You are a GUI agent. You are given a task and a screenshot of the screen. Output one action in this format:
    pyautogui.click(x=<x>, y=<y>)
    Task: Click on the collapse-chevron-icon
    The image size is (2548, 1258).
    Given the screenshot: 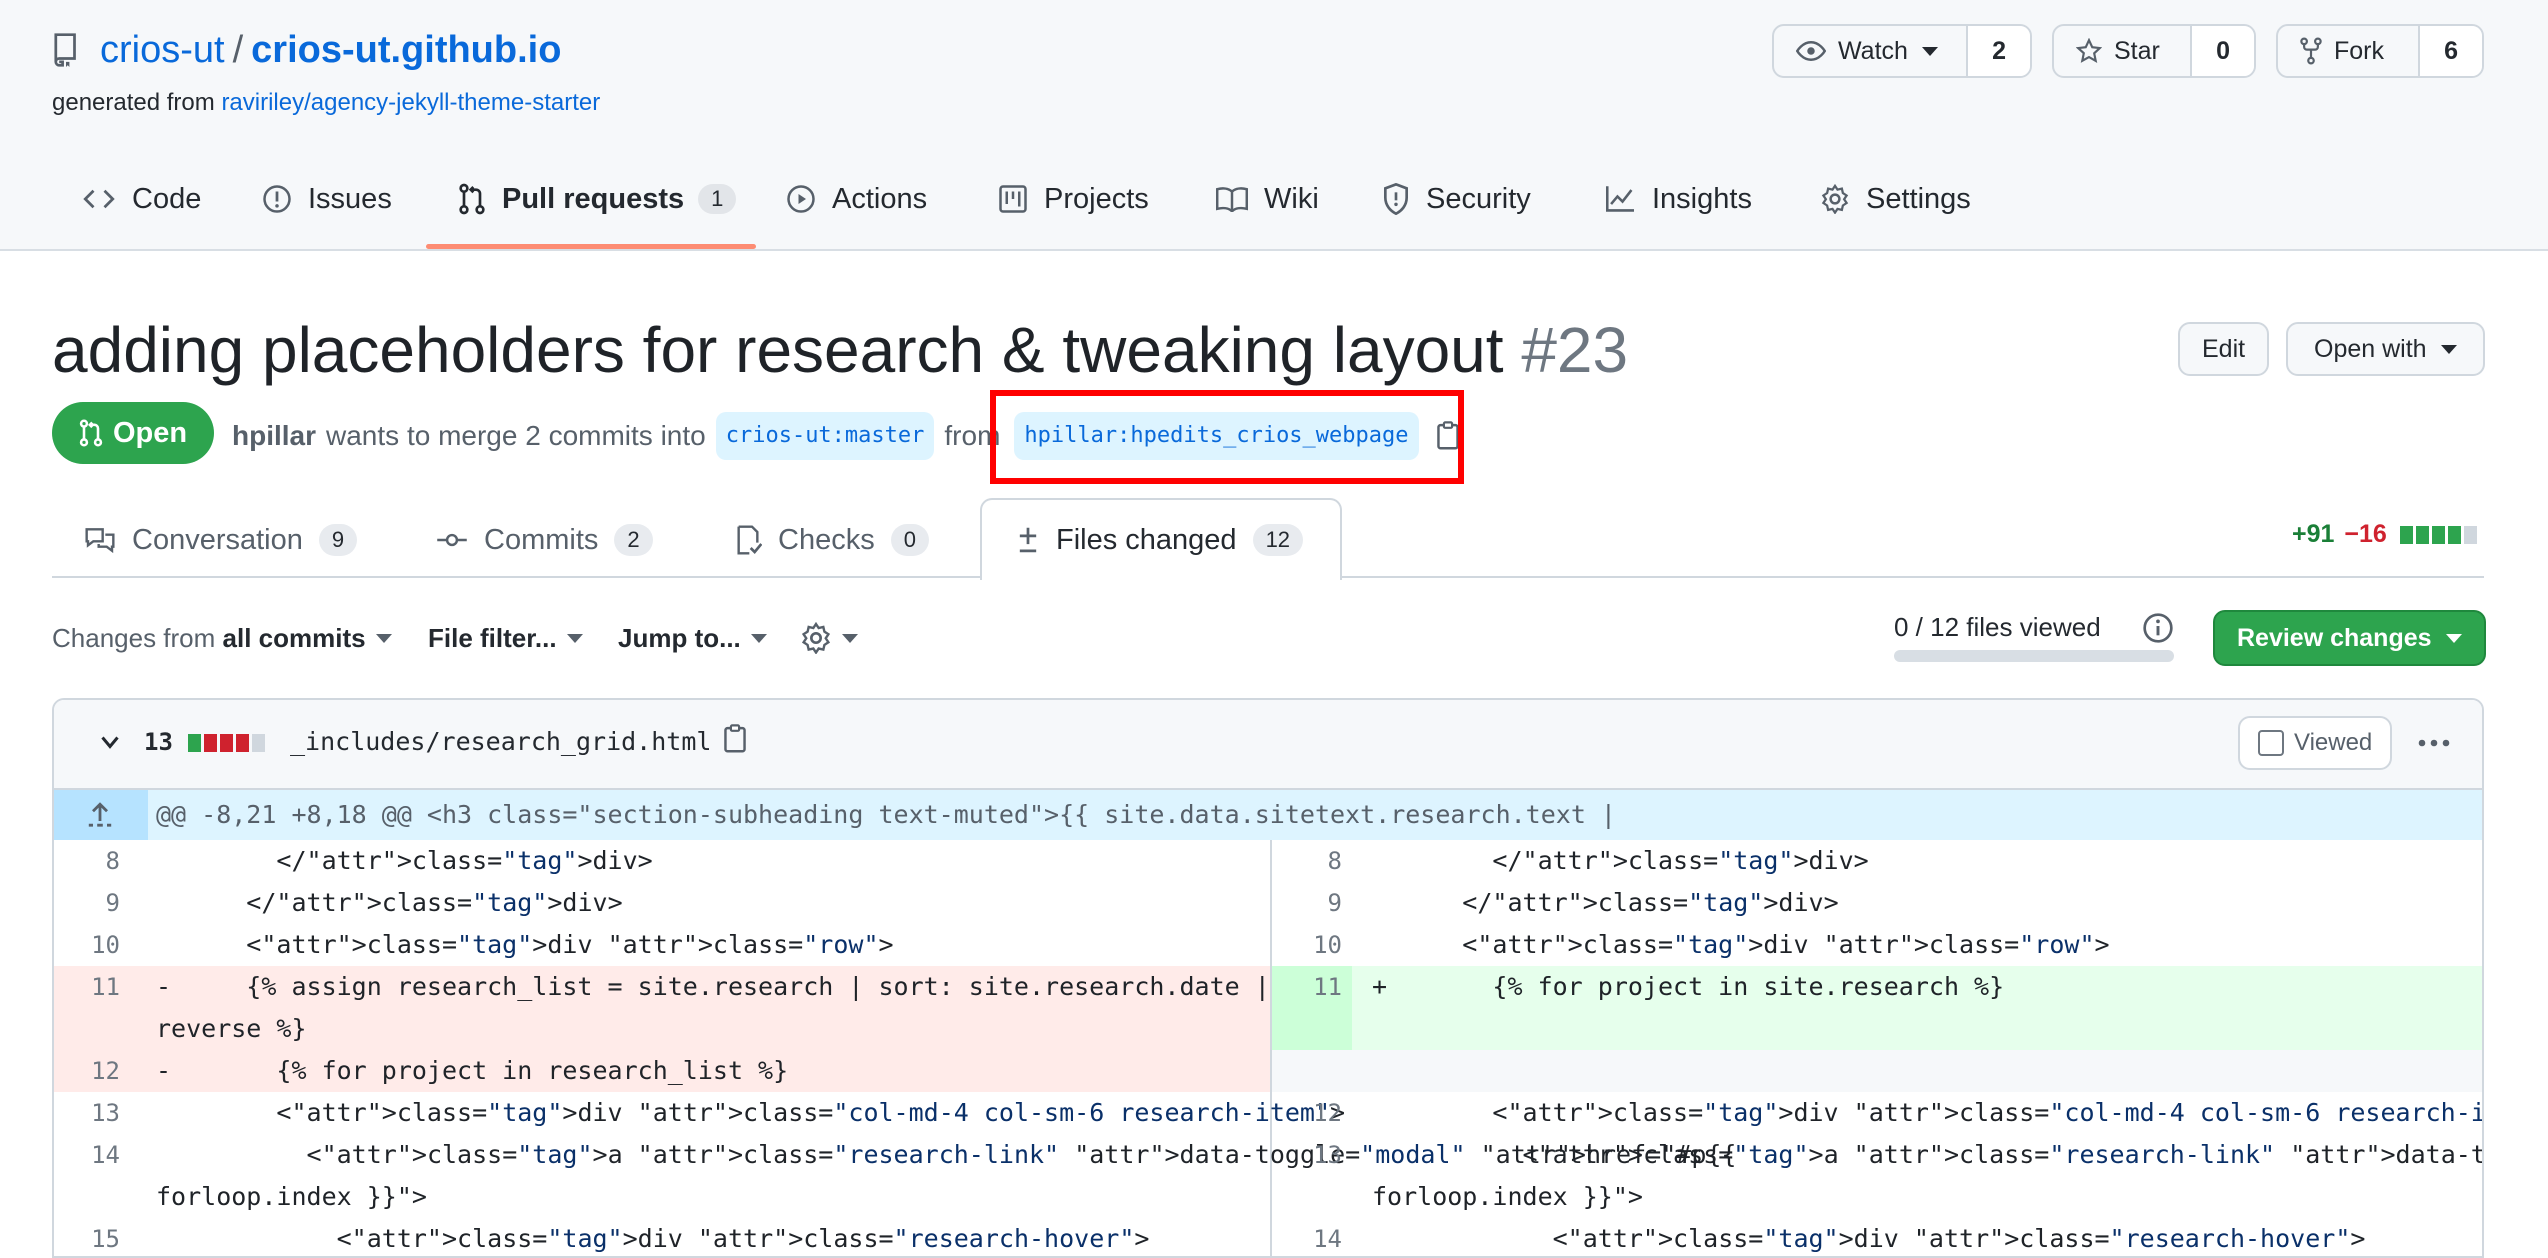 What is the action you would take?
    pyautogui.click(x=110, y=742)
    